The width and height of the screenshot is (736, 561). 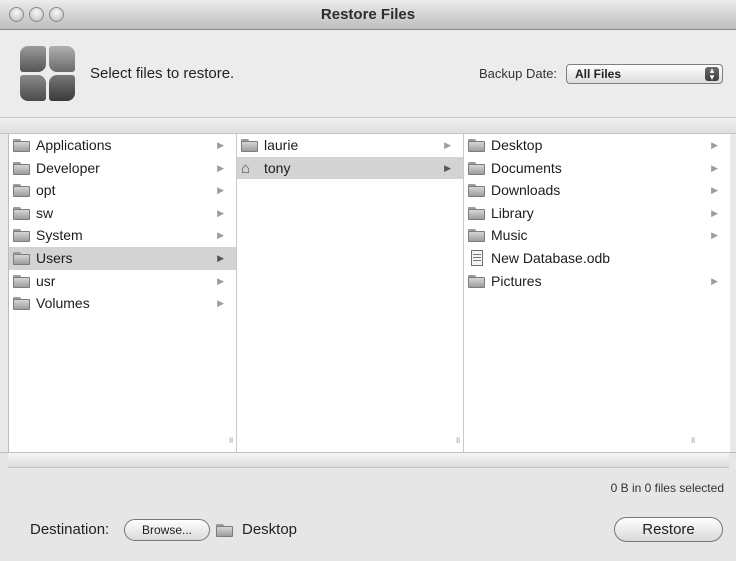 I want to click on browser-item: laurie ▶, so click(x=350, y=145).